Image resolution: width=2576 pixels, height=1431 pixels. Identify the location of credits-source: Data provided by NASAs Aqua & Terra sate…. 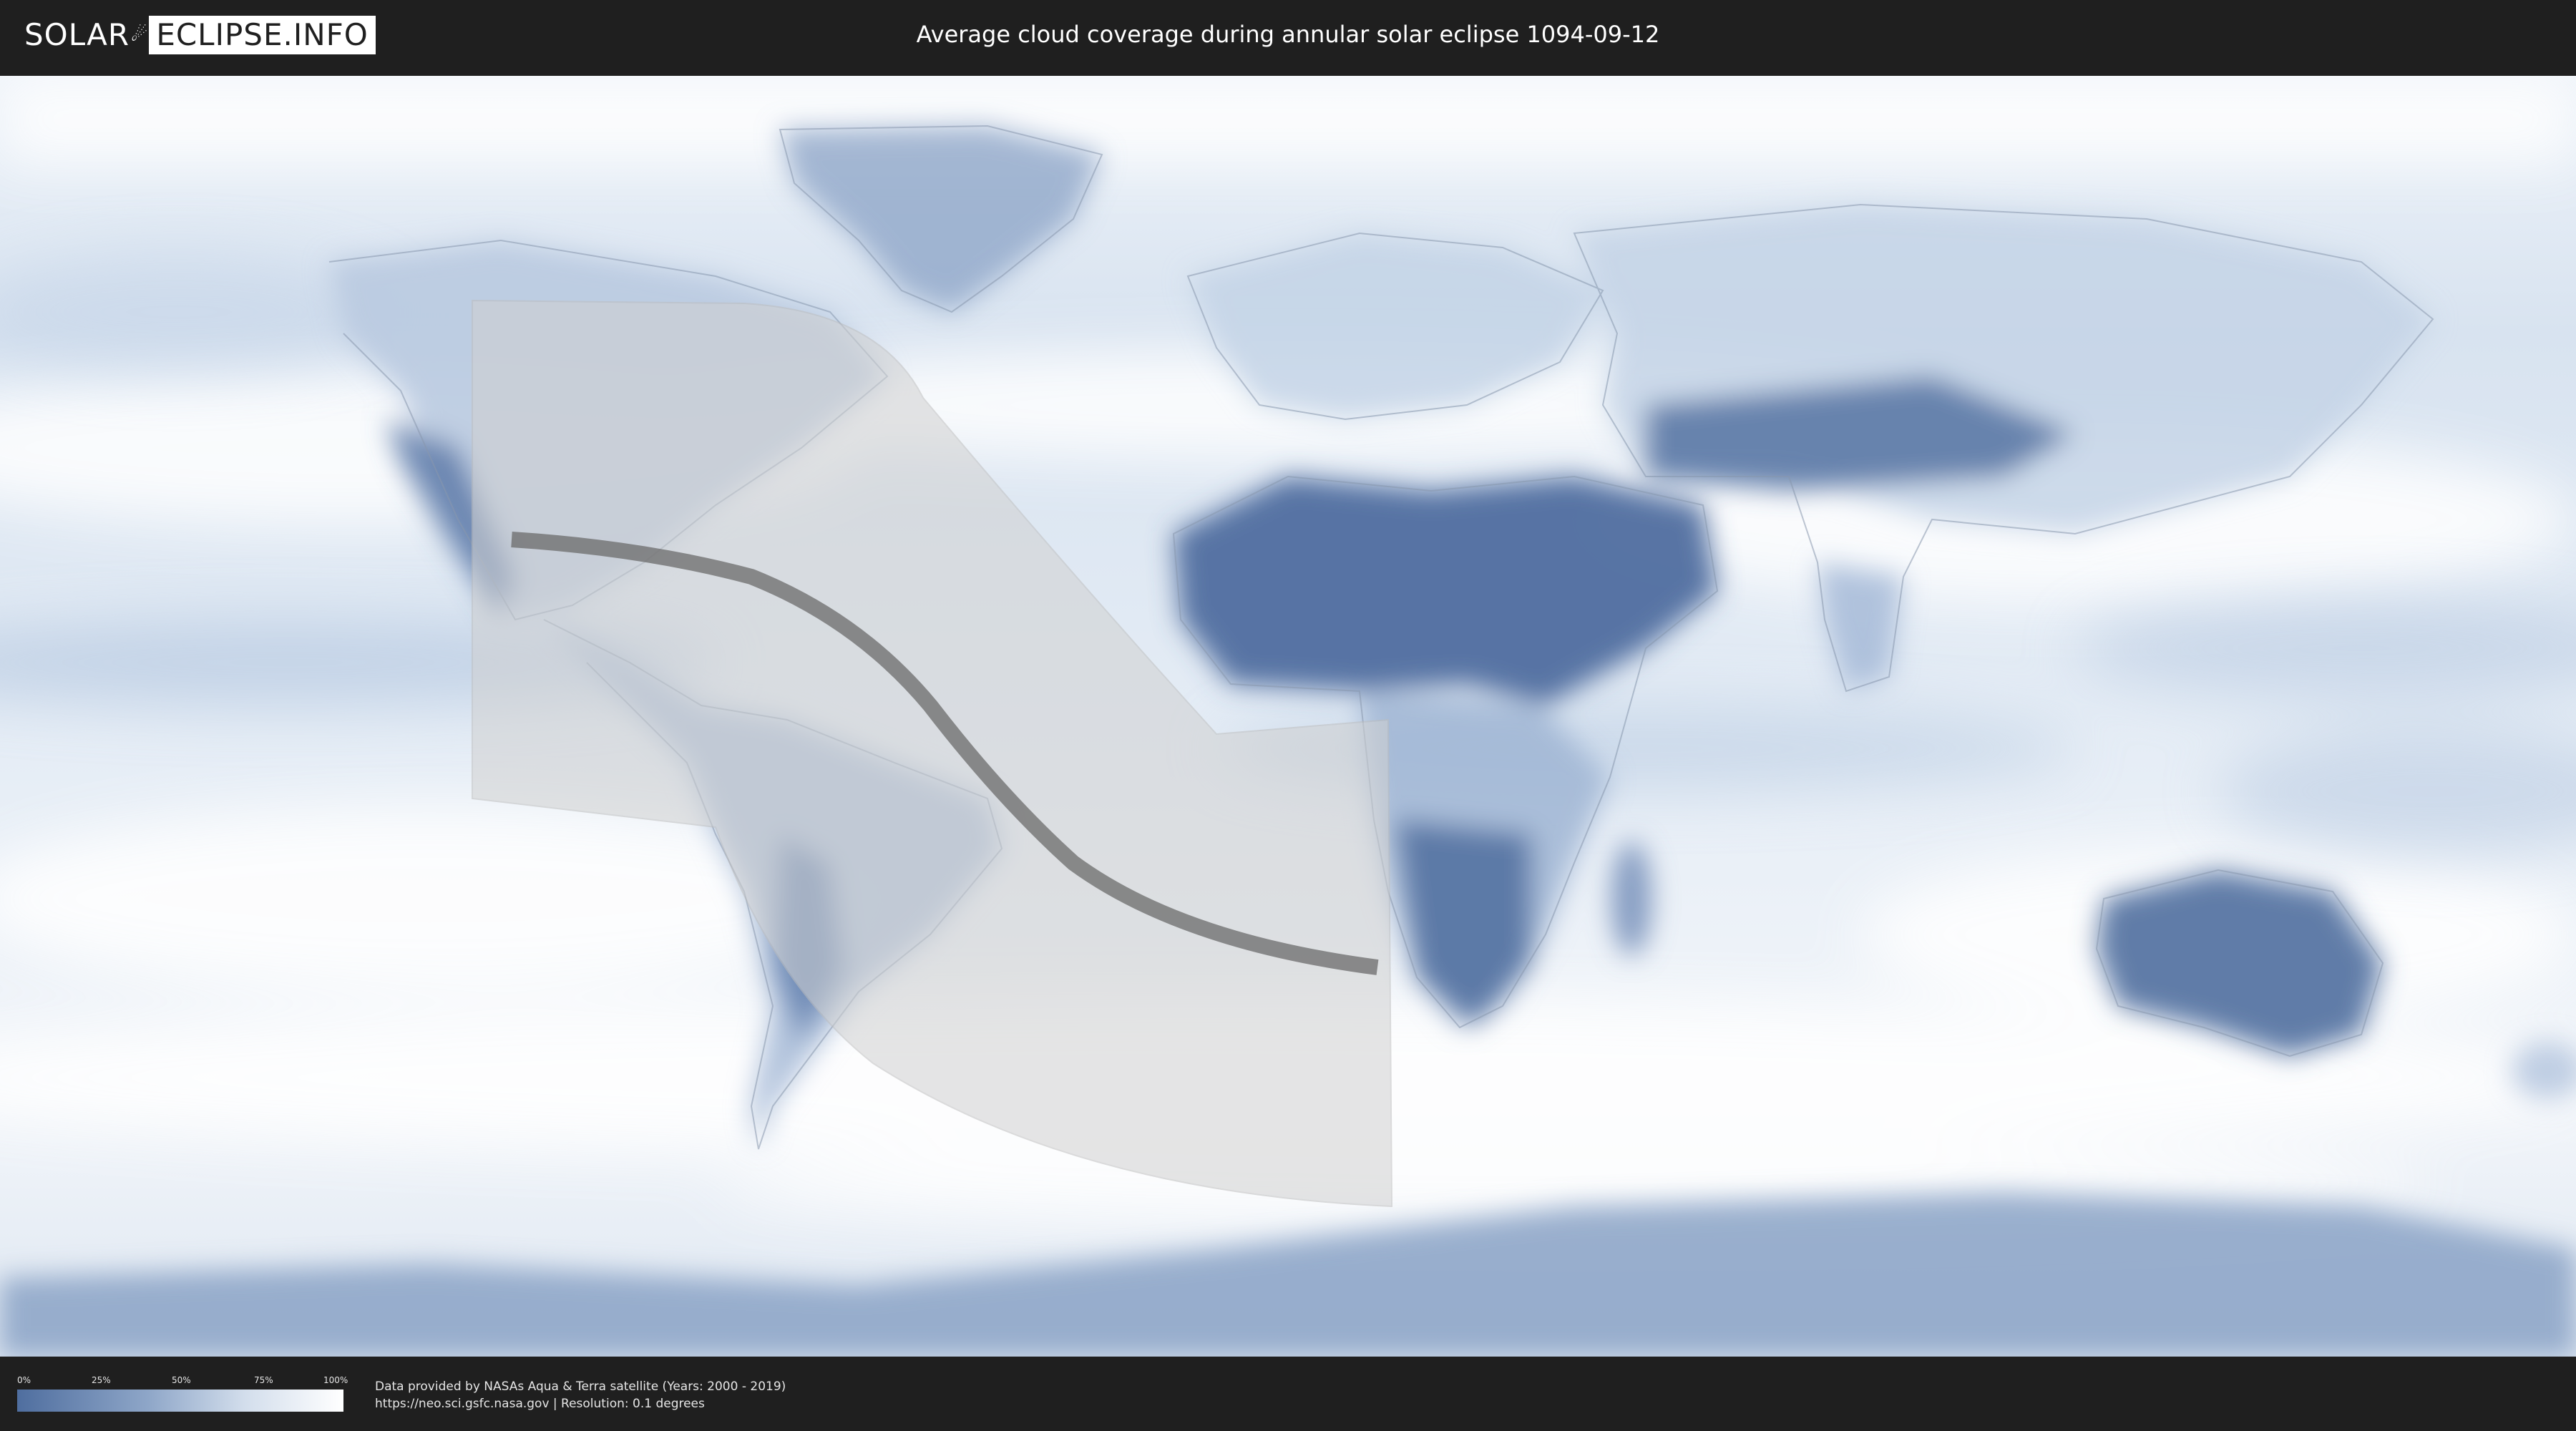
(580, 1386).